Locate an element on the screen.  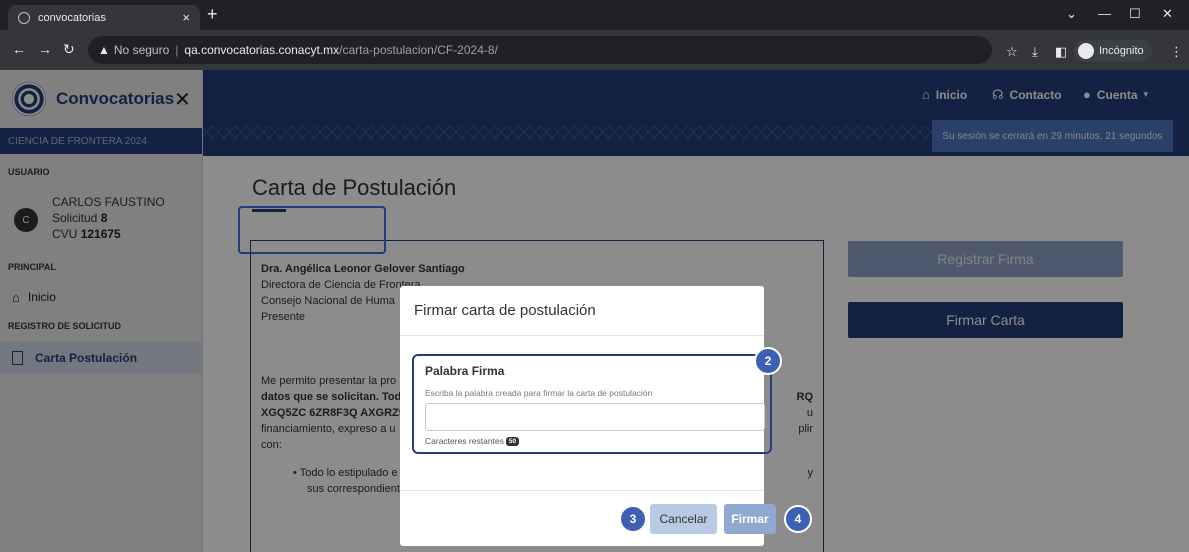
cancel-button: Cancelar is located at coordinates (683, 519).